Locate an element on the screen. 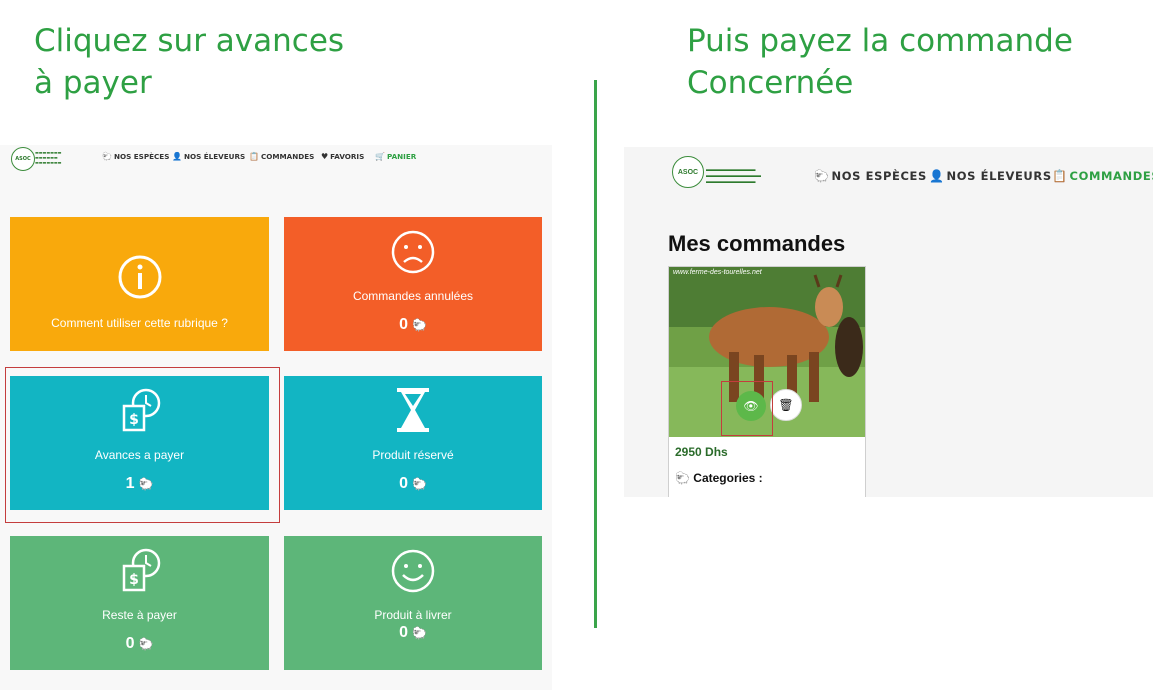 This screenshot has width=1153, height=700. heart-icon: ♥ is located at coordinates (325, 156).